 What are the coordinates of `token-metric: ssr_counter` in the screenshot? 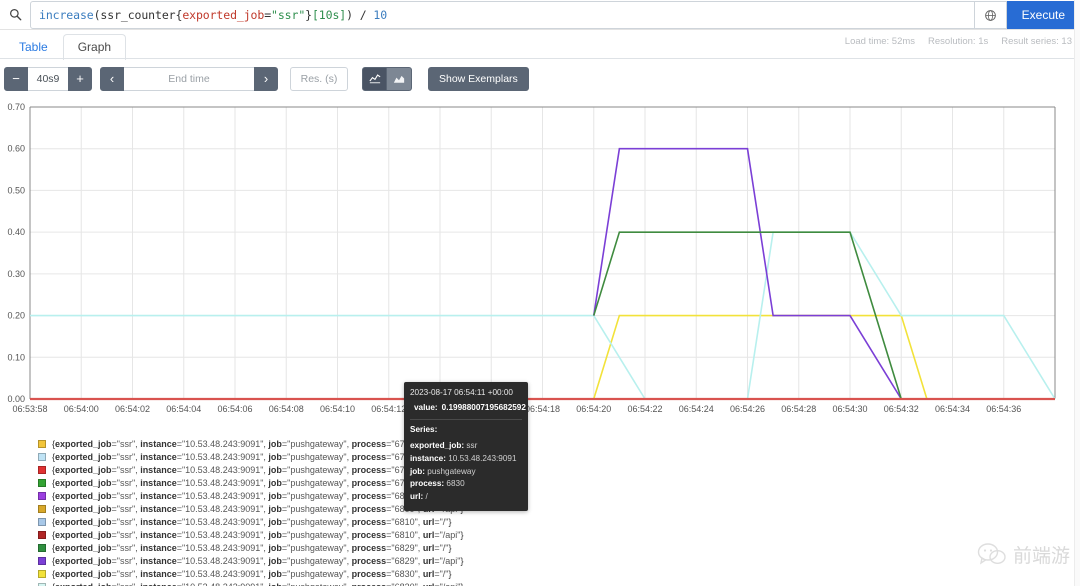 It's located at (138, 15).